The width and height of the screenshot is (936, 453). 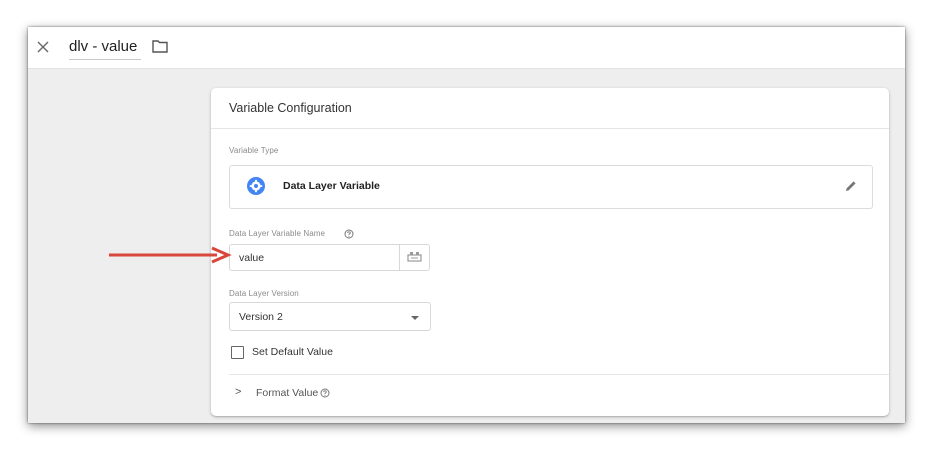 What do you see at coordinates (264, 293) in the screenshot?
I see `version-label: Data Layer Version` at bounding box center [264, 293].